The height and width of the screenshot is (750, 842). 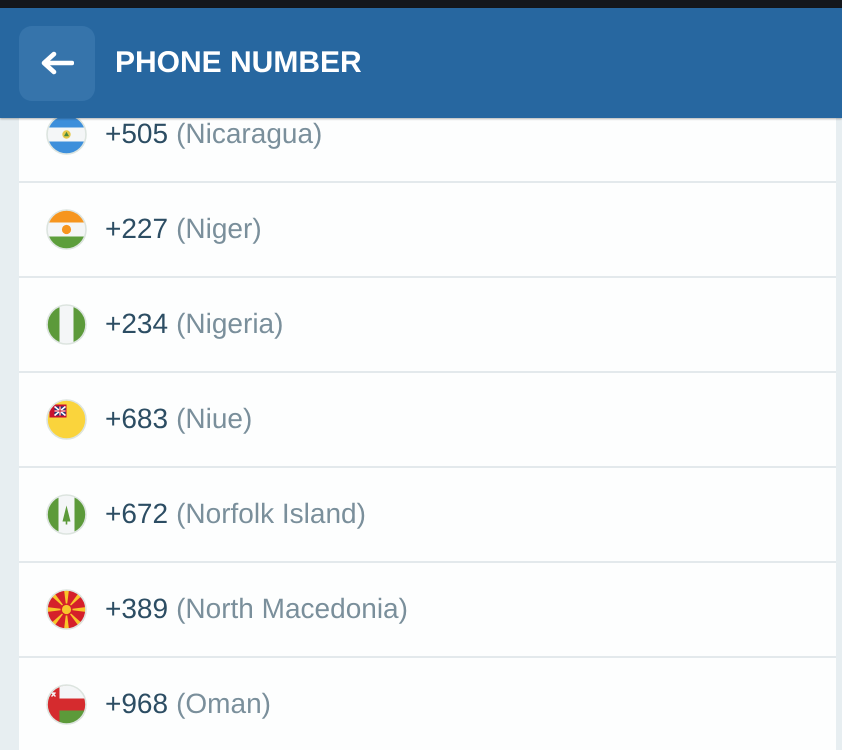 What do you see at coordinates (238, 63) in the screenshot?
I see `screen-title: PHONE NUMBER` at bounding box center [238, 63].